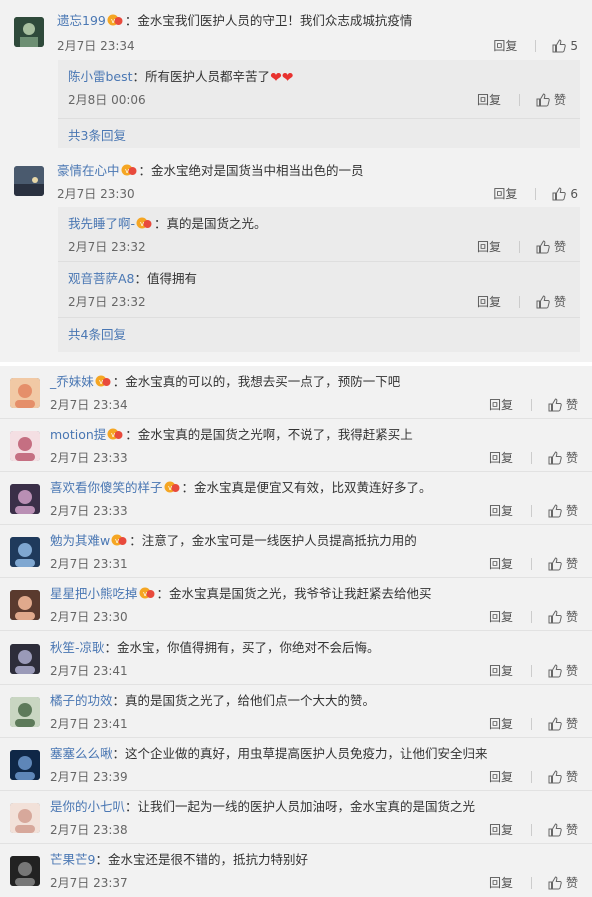 This screenshot has width=592, height=897. Describe the element at coordinates (306, 487) in the screenshot. I see `comment-text: ：金水宝真是便宜又有效，比双黄连好多了。` at that location.